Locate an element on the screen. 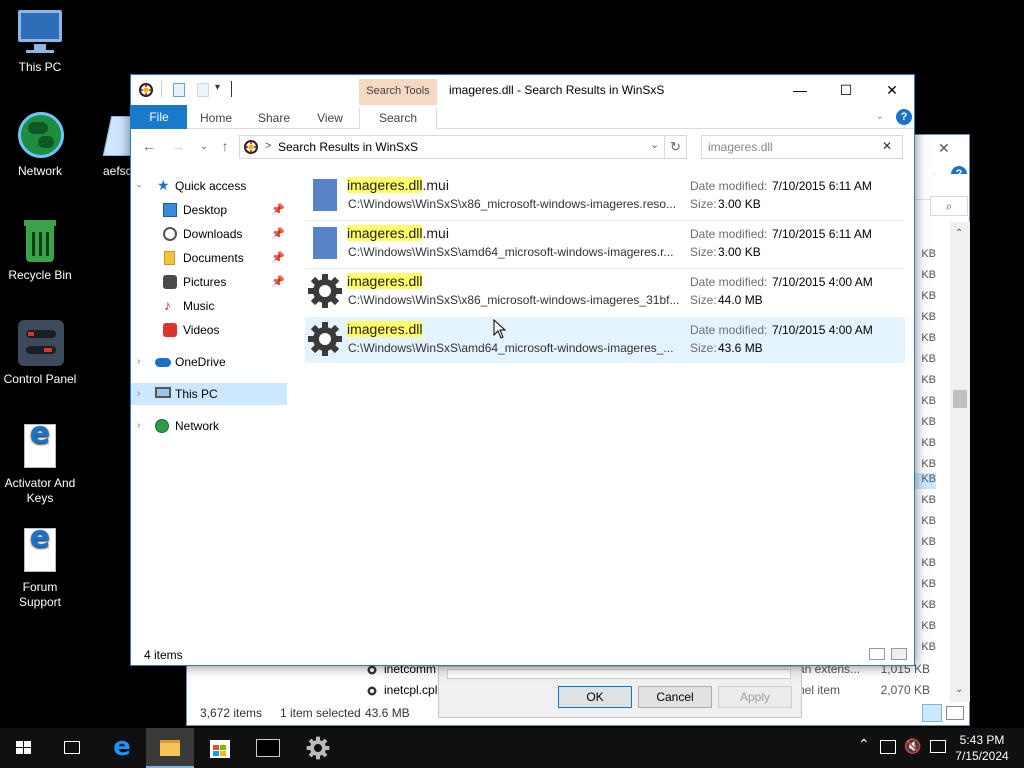 The height and width of the screenshot is (768, 1024). nav-item-documents: Documents 📌 is located at coordinates (209, 258).